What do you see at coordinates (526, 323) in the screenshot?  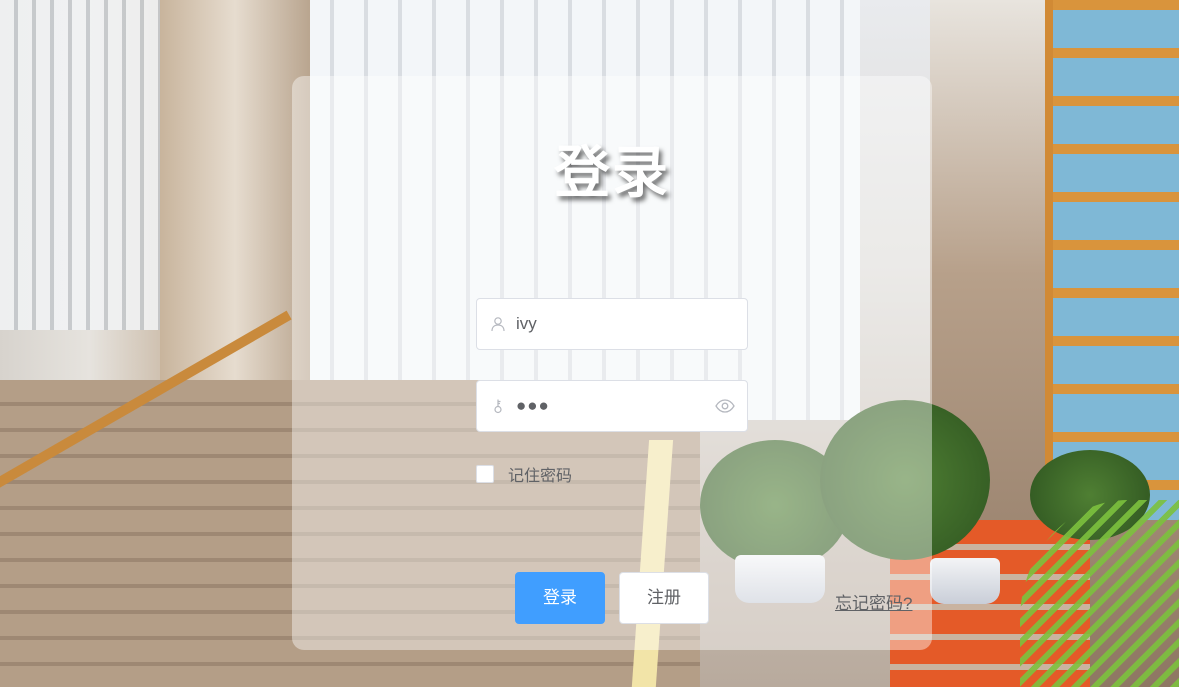 I see `username-value: ivy` at bounding box center [526, 323].